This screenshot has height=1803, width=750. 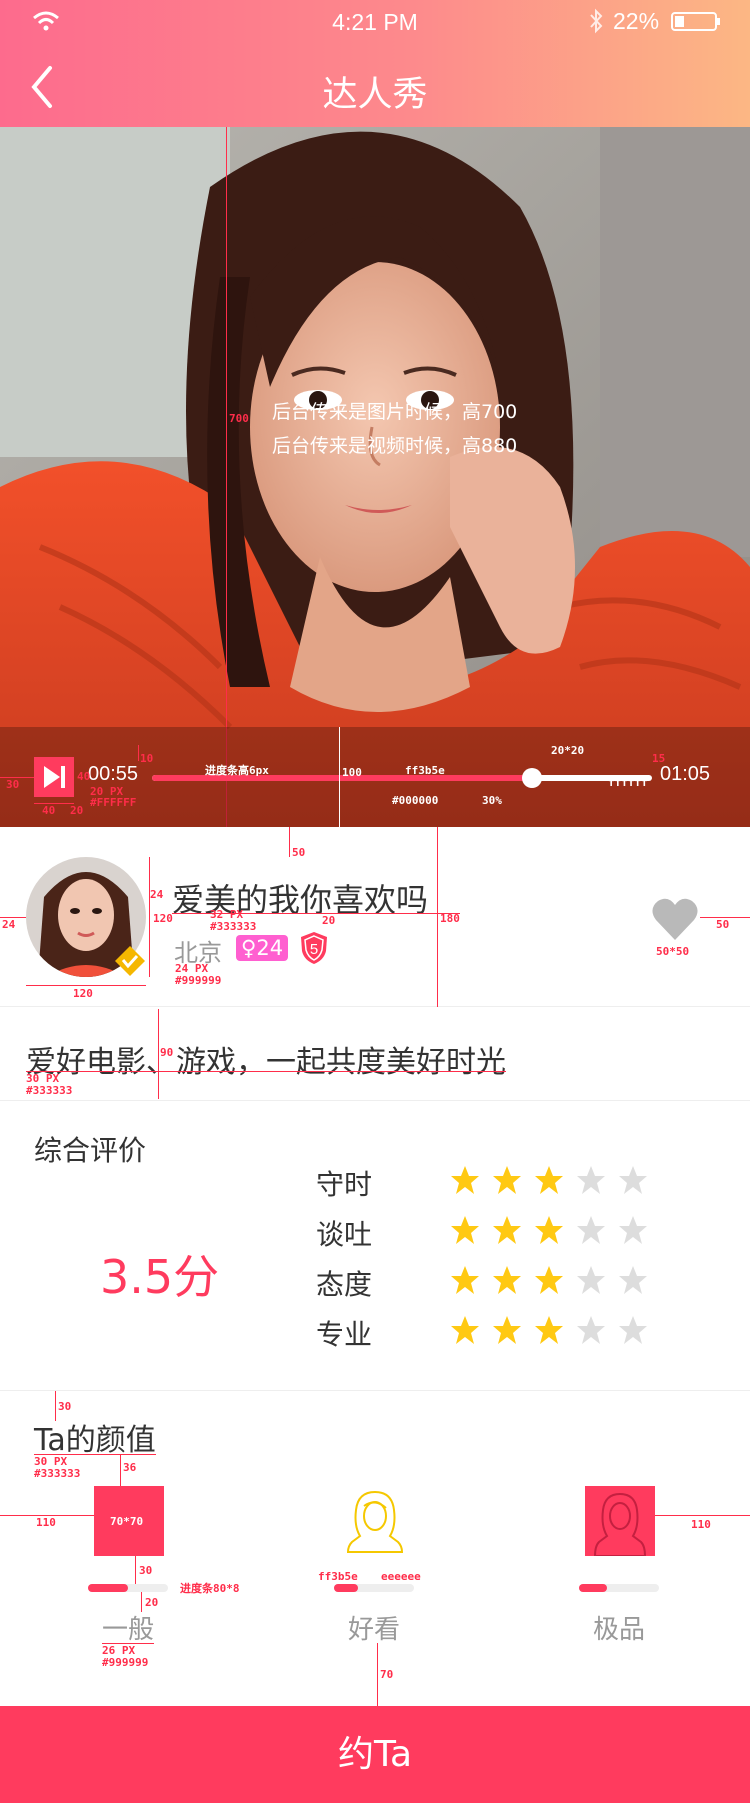 What do you see at coordinates (344, 1334) in the screenshot?
I see `rating-label: 专业` at bounding box center [344, 1334].